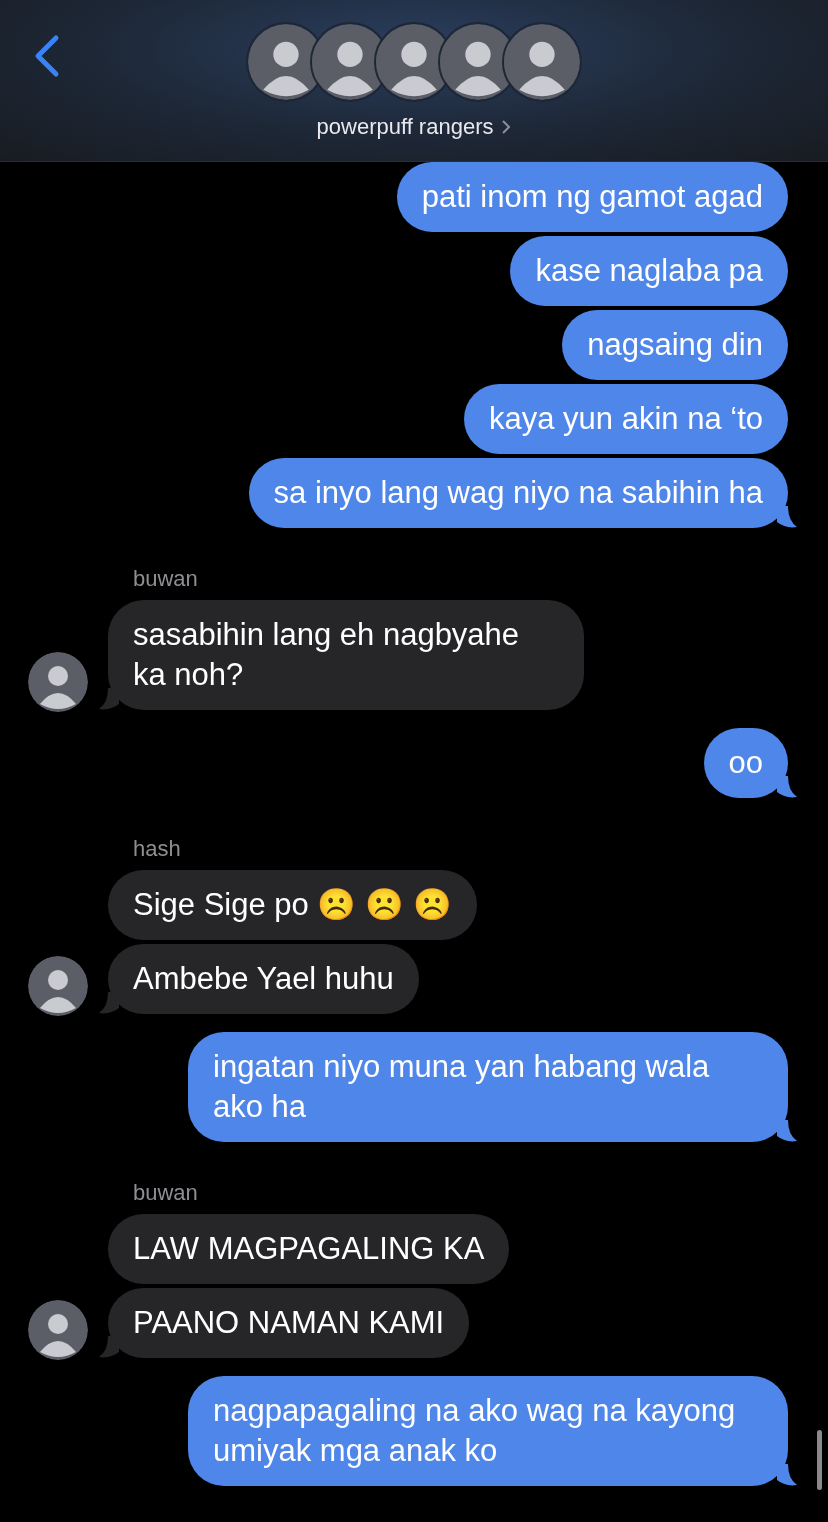 The height and width of the screenshot is (1522, 828). I want to click on message-bubble: nagsaing din, so click(675, 345).